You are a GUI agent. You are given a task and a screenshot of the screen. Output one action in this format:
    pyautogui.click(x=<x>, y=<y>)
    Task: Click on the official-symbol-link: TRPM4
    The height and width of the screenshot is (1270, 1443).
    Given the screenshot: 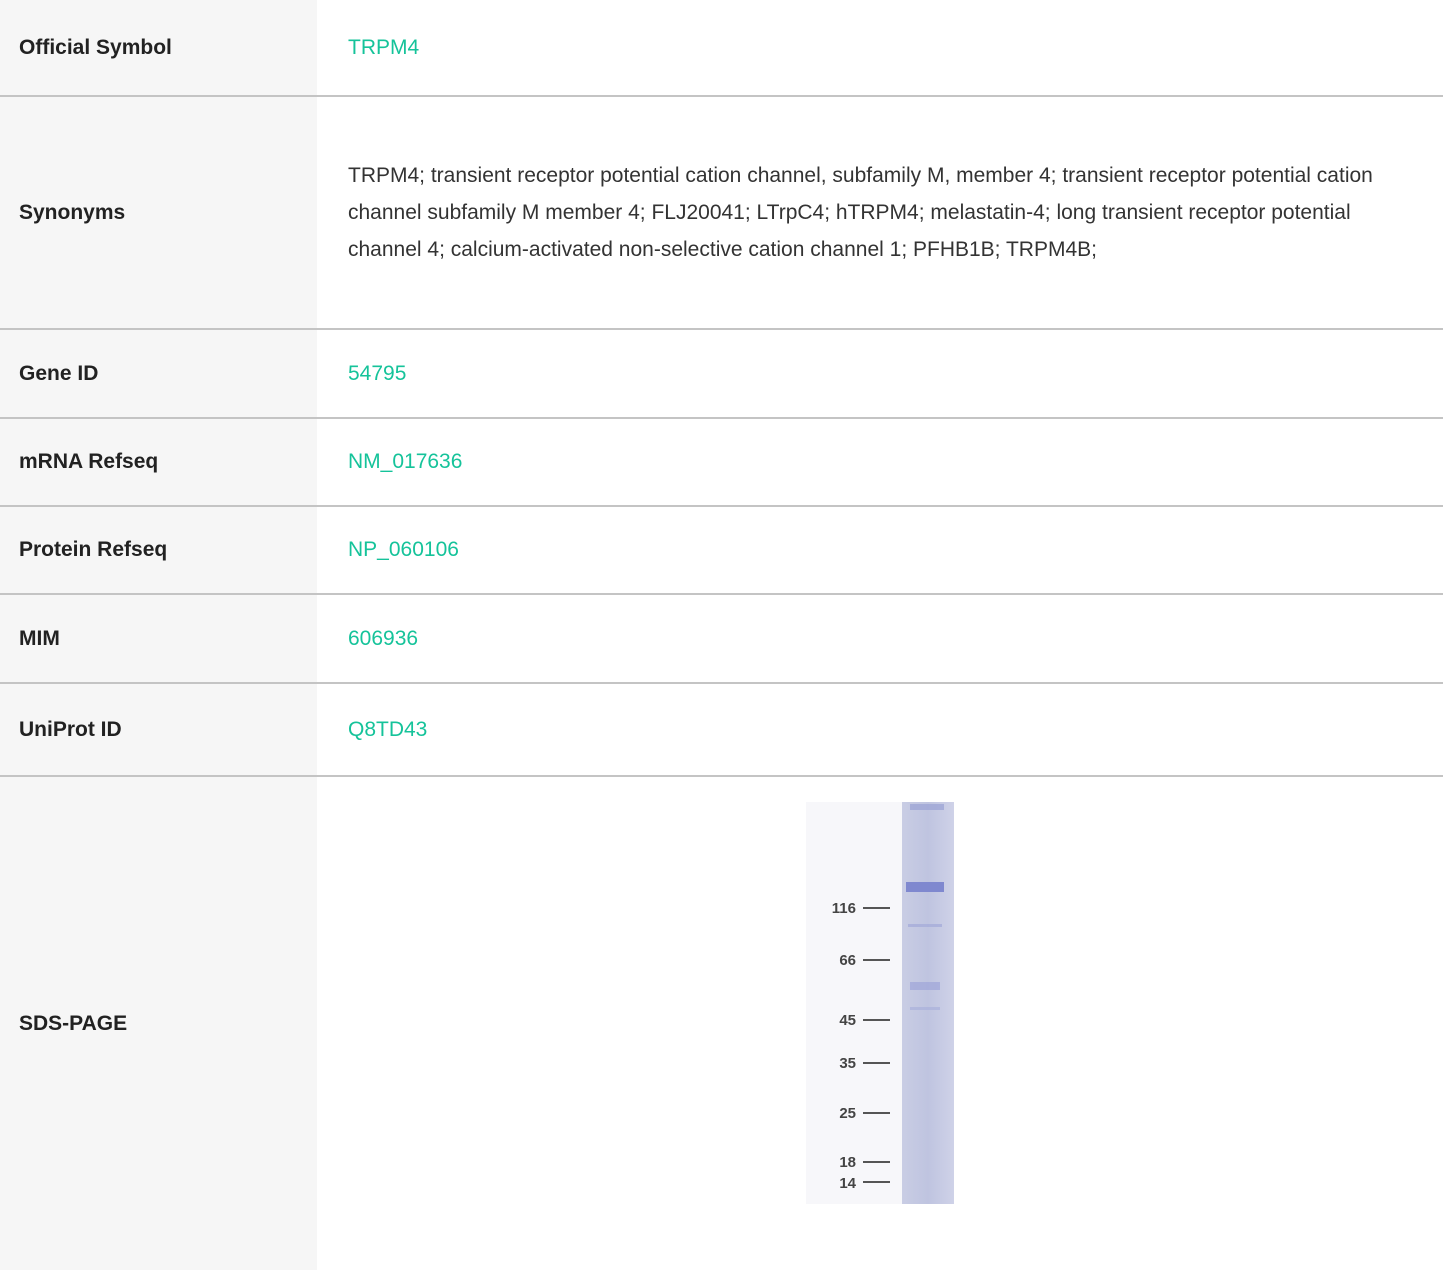 What is the action you would take?
    pyautogui.click(x=880, y=48)
    